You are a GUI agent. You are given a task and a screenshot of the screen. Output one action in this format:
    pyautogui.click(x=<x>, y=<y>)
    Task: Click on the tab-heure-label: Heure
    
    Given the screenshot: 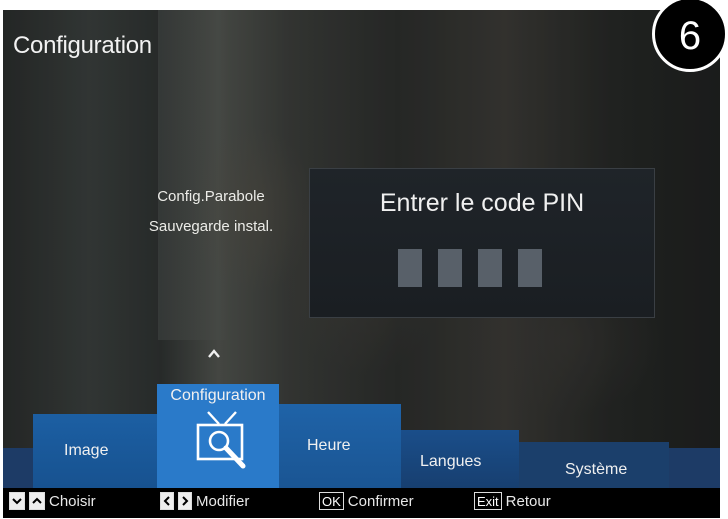 What is the action you would take?
    pyautogui.click(x=329, y=445)
    